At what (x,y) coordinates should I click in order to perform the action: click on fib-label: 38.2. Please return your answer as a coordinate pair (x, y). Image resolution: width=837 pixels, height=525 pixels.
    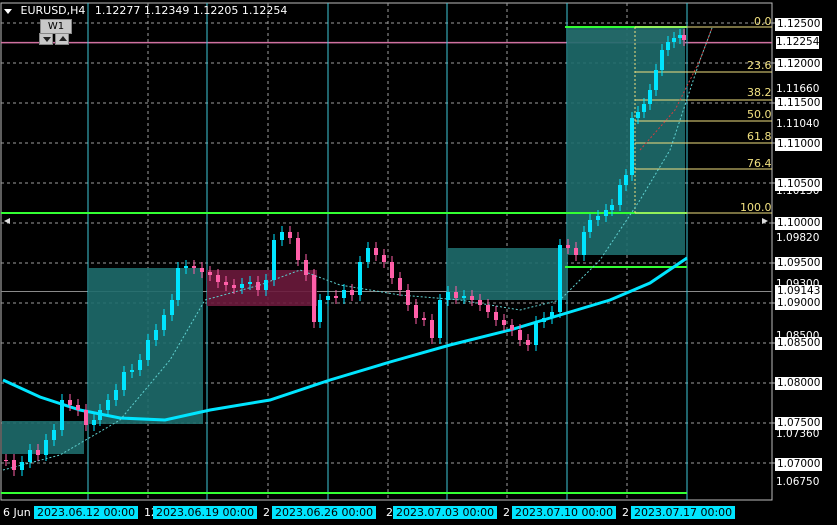
    Looking at the image, I should click on (759, 92).